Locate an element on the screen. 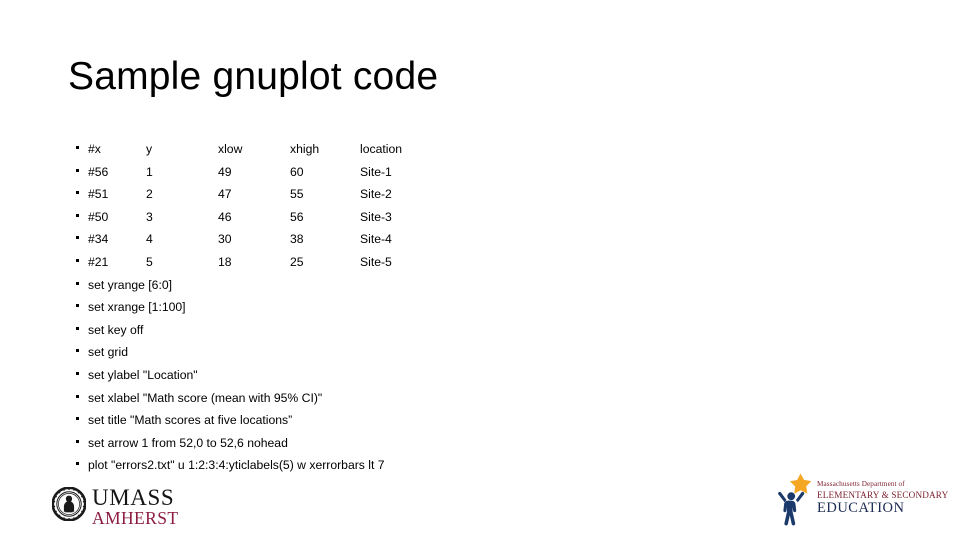  command-text: set arrow 1 from 52,0 to 52,6 nohead is located at coordinates (188, 442).